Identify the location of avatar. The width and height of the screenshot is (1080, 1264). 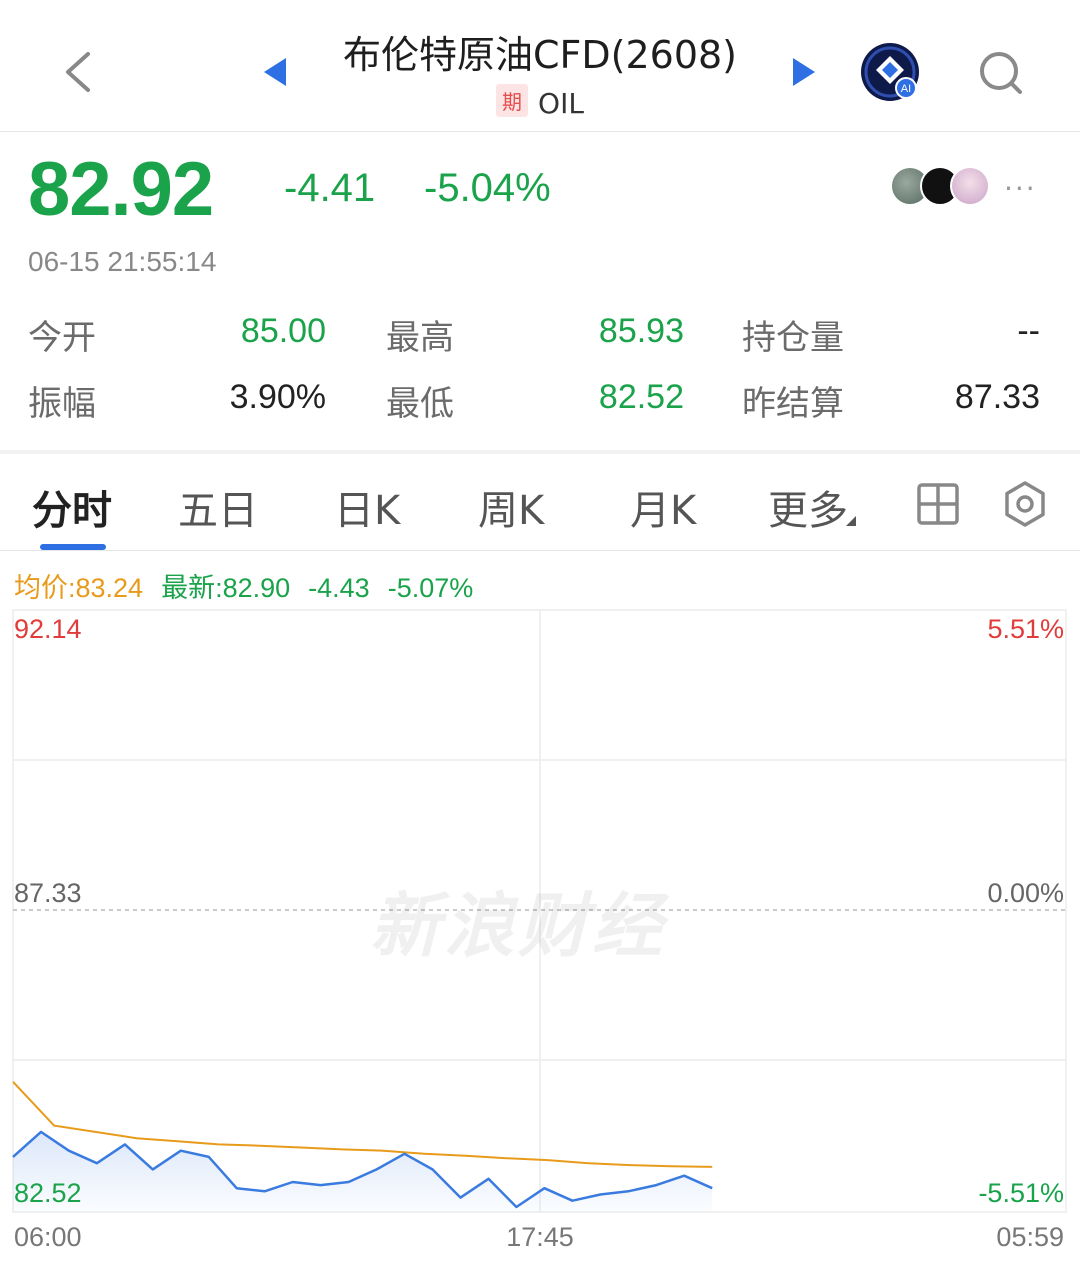
(970, 186).